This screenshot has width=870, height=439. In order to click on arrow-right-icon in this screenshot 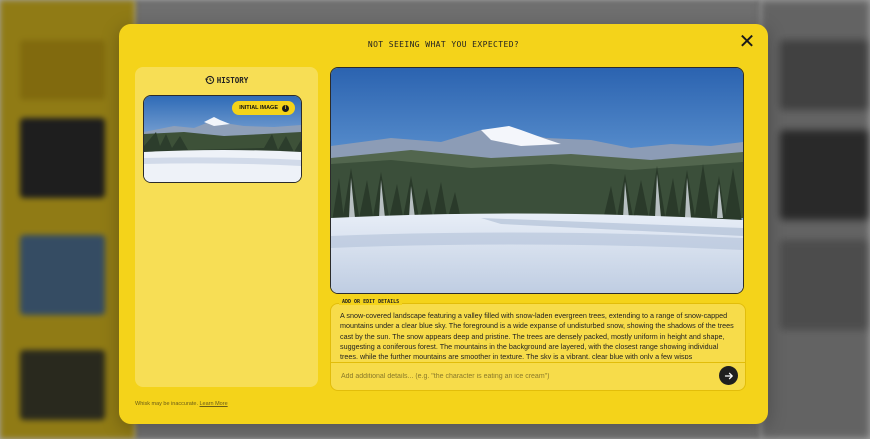, I will do `click(728, 375)`.